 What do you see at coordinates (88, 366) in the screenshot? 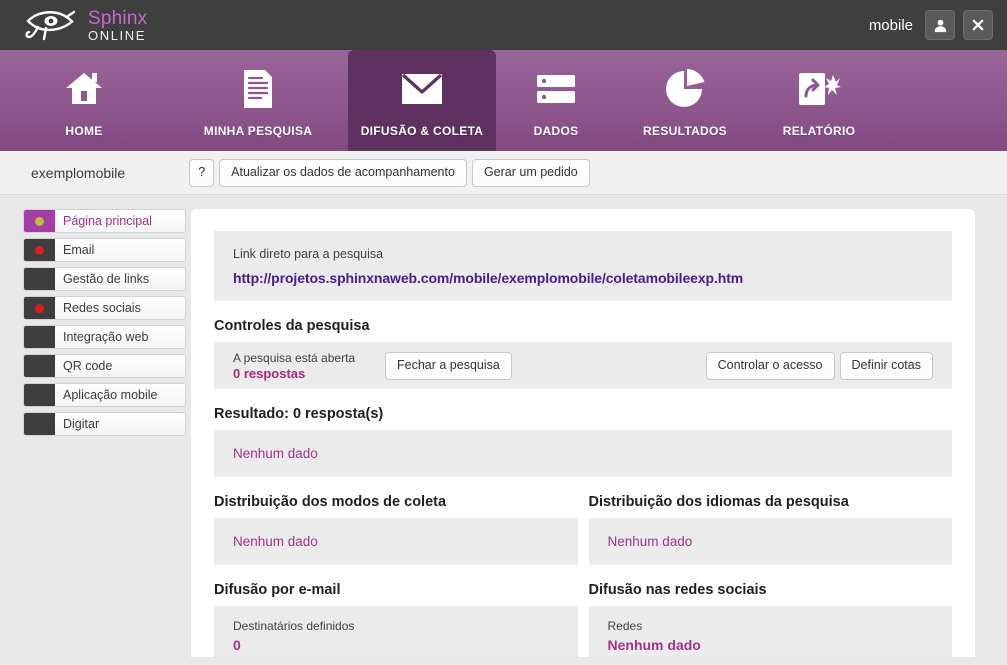
I see `sidebar-item-label: QR code` at bounding box center [88, 366].